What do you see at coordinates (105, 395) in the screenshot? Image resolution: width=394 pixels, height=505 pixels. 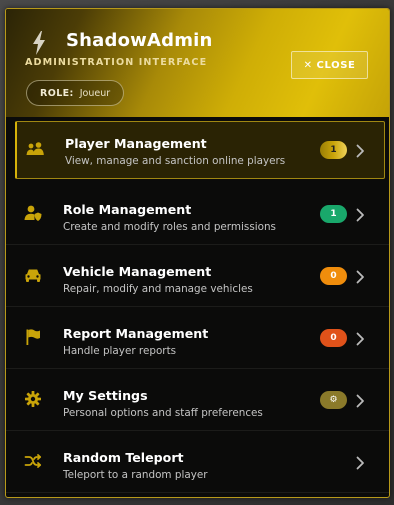 I see `menu-item-title: My Settings` at bounding box center [105, 395].